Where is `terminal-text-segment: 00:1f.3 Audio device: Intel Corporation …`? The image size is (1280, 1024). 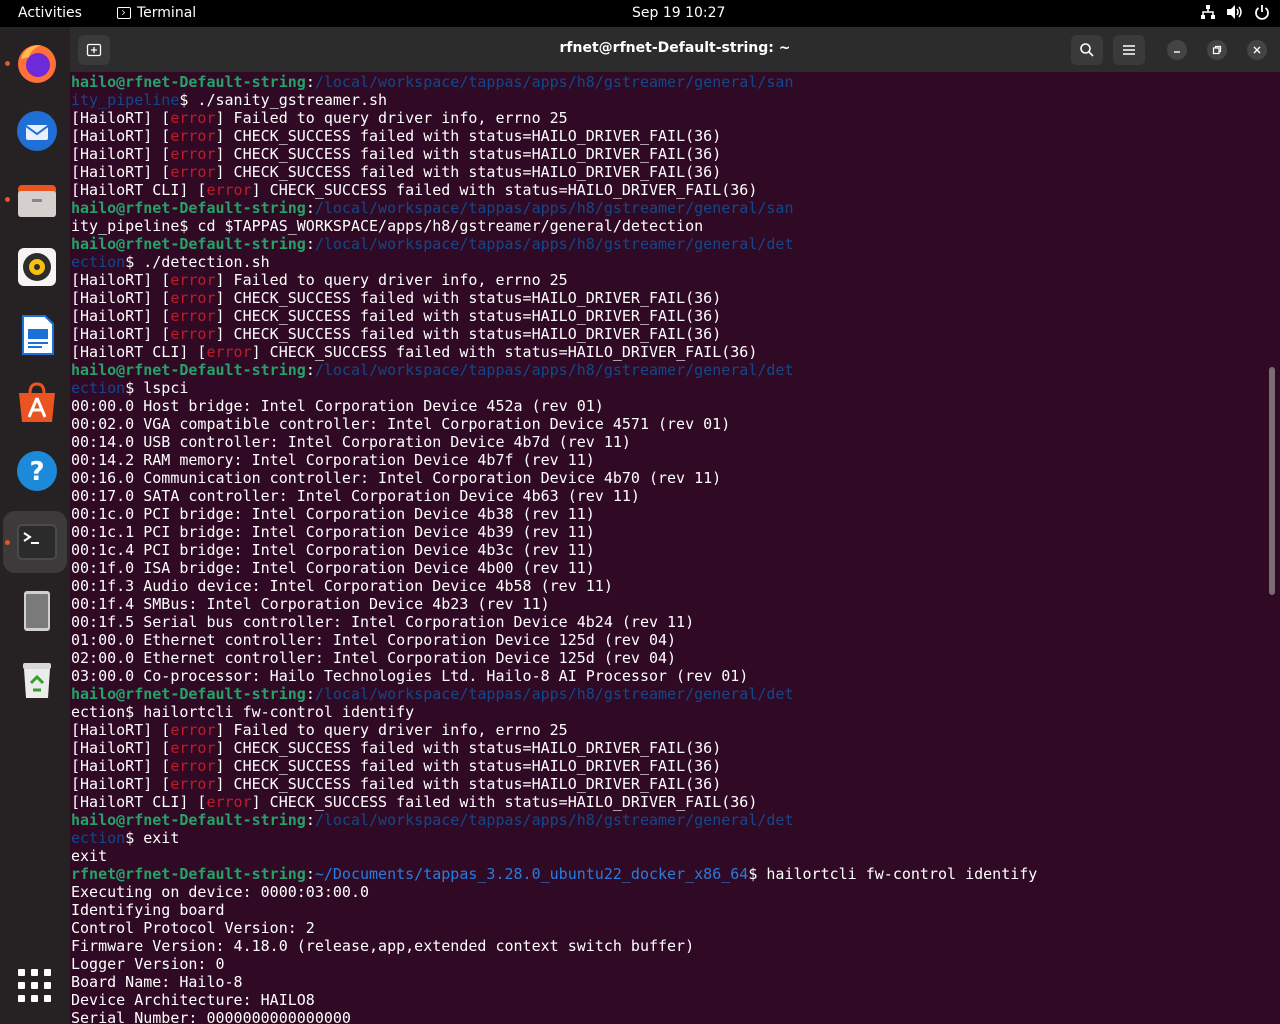
terminal-text-segment: 00:1f.3 Audio device: Intel Corporation … is located at coordinates (342, 586).